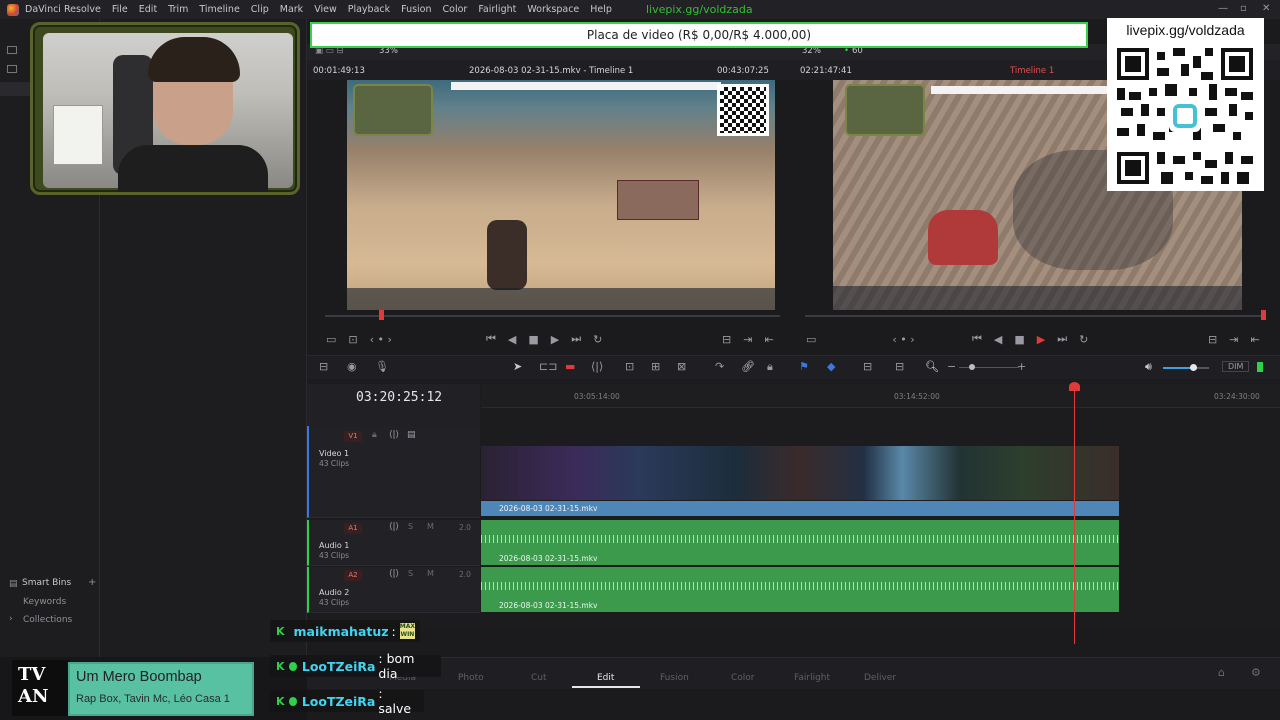  Describe the element at coordinates (1254, 339) in the screenshot. I see `record-prev-edit-icon: ⇤` at that location.